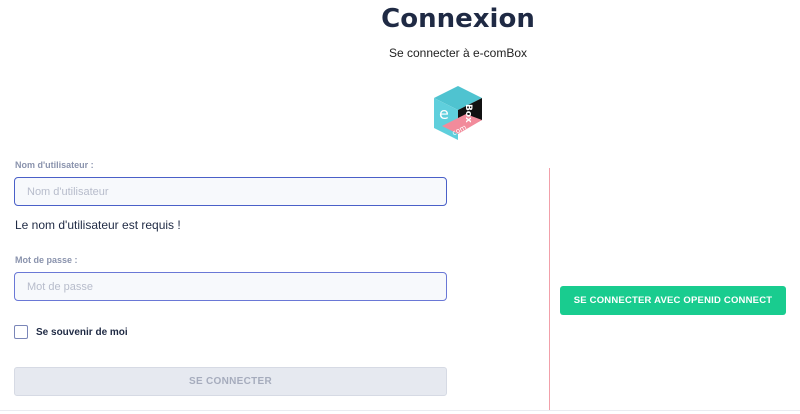 The height and width of the screenshot is (414, 800). I want to click on username-label: Nom d'utilisateur :, so click(54, 165).